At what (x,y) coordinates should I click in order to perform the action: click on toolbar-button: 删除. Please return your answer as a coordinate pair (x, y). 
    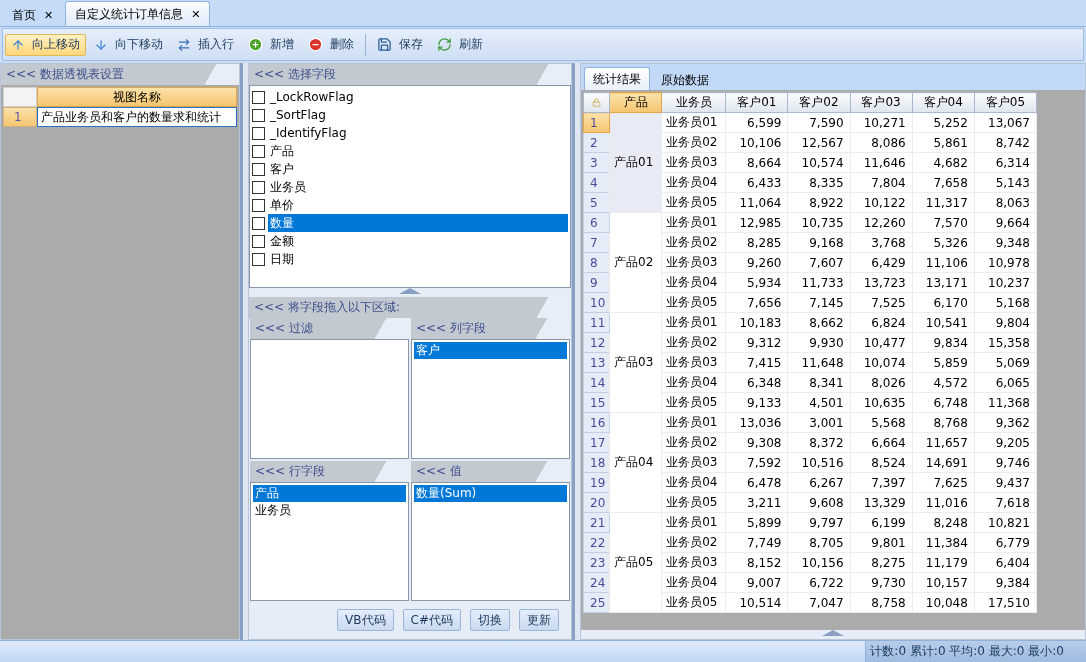
    Looking at the image, I should click on (331, 44).